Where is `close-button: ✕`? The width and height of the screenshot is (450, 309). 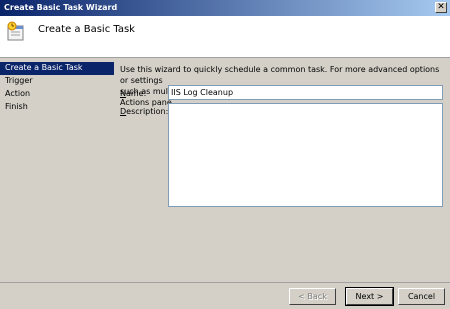 close-button: ✕ is located at coordinates (441, 7).